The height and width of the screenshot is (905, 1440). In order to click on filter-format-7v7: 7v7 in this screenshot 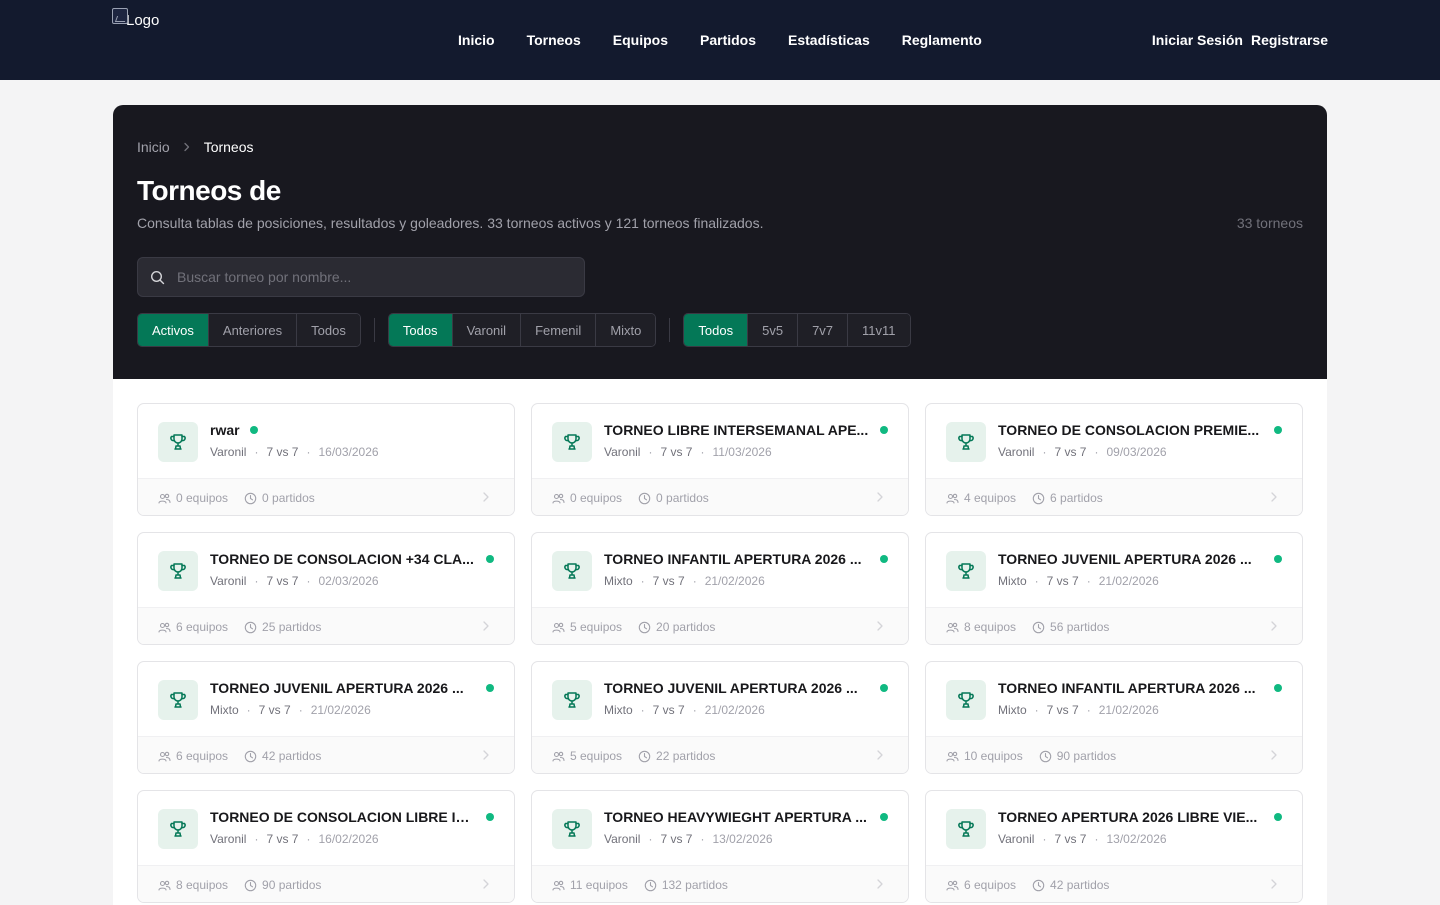, I will do `click(823, 330)`.